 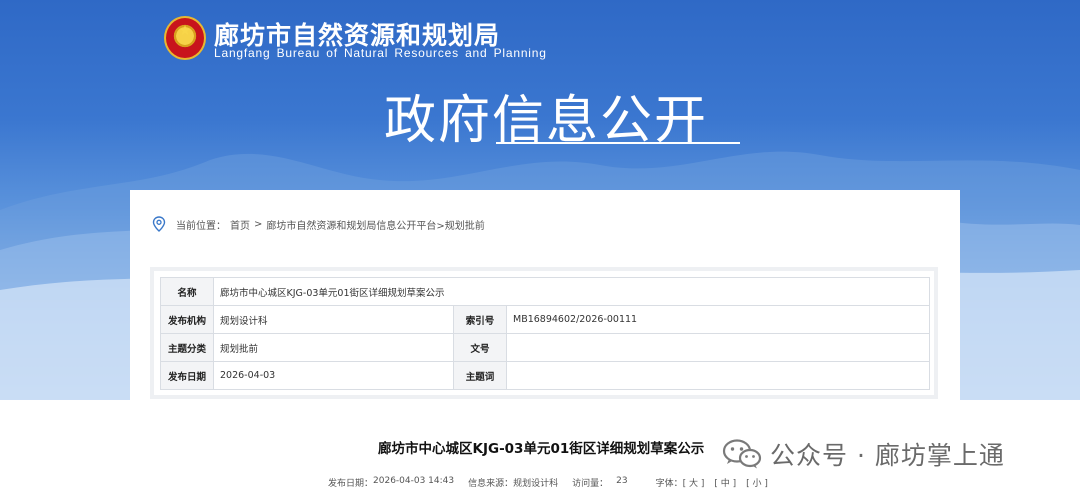 What do you see at coordinates (590, 484) in the screenshot?
I see `views-label: 访问量：` at bounding box center [590, 484].